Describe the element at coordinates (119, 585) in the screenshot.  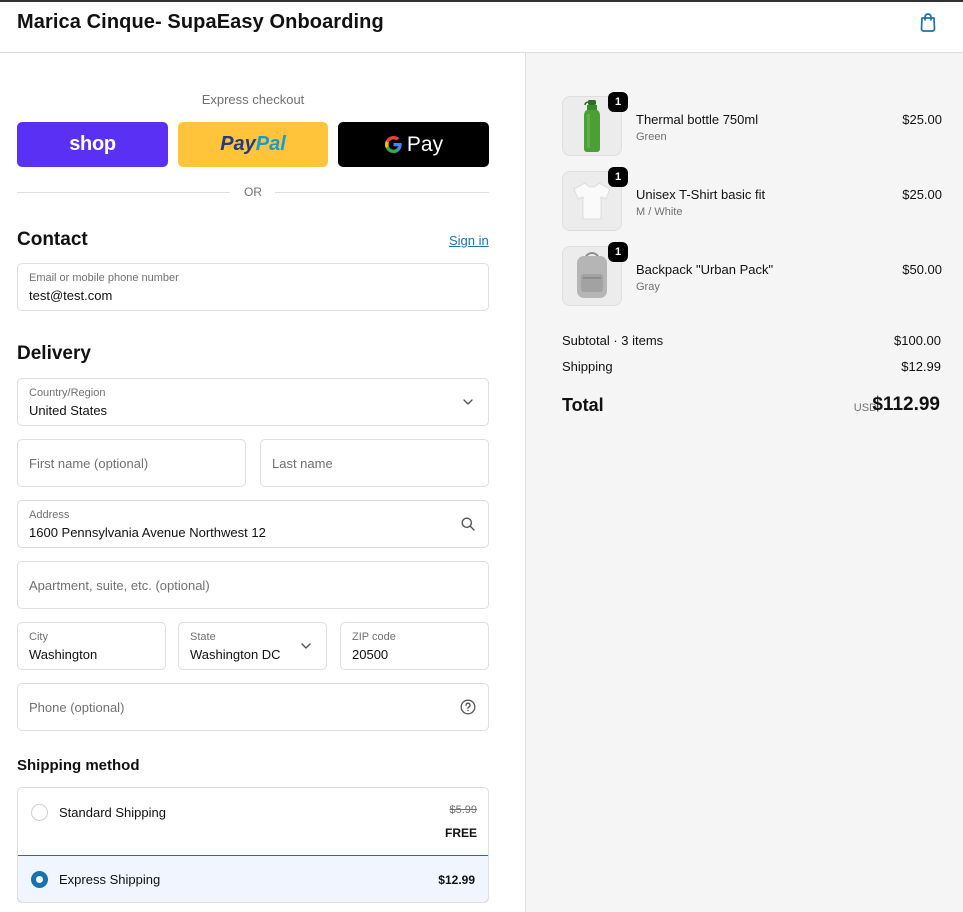
I see `apartment-placeholder: Apartment, suite, etc. (optional)` at that location.